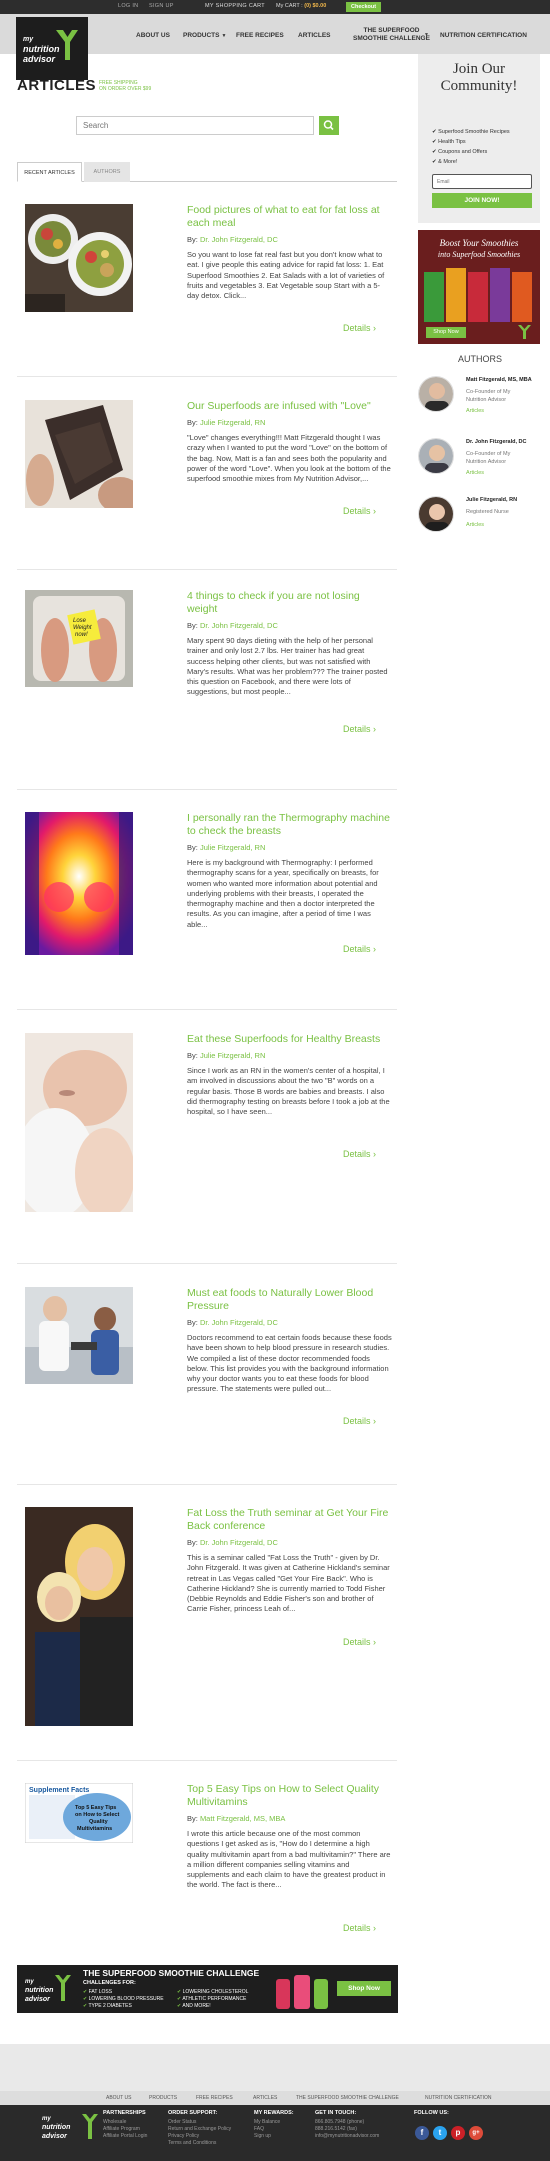  Describe the element at coordinates (125, 2136) in the screenshot. I see `footer-link: Affiliate Portal Login` at that location.